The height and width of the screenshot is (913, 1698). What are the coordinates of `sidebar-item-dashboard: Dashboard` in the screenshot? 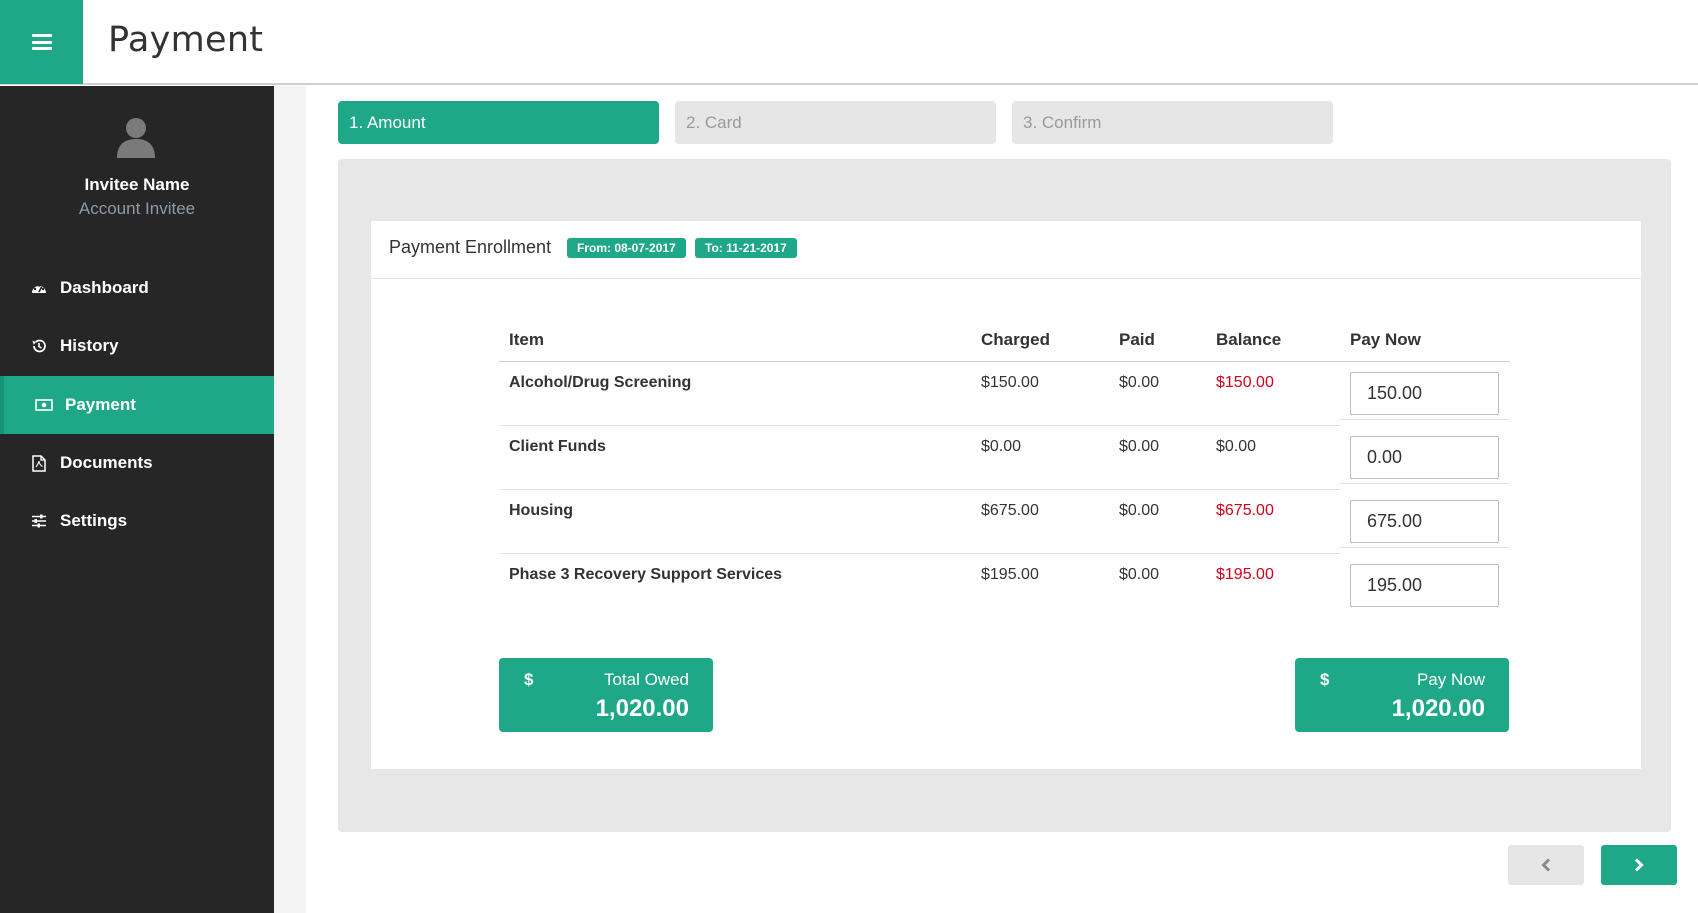 It's located at (137, 288).